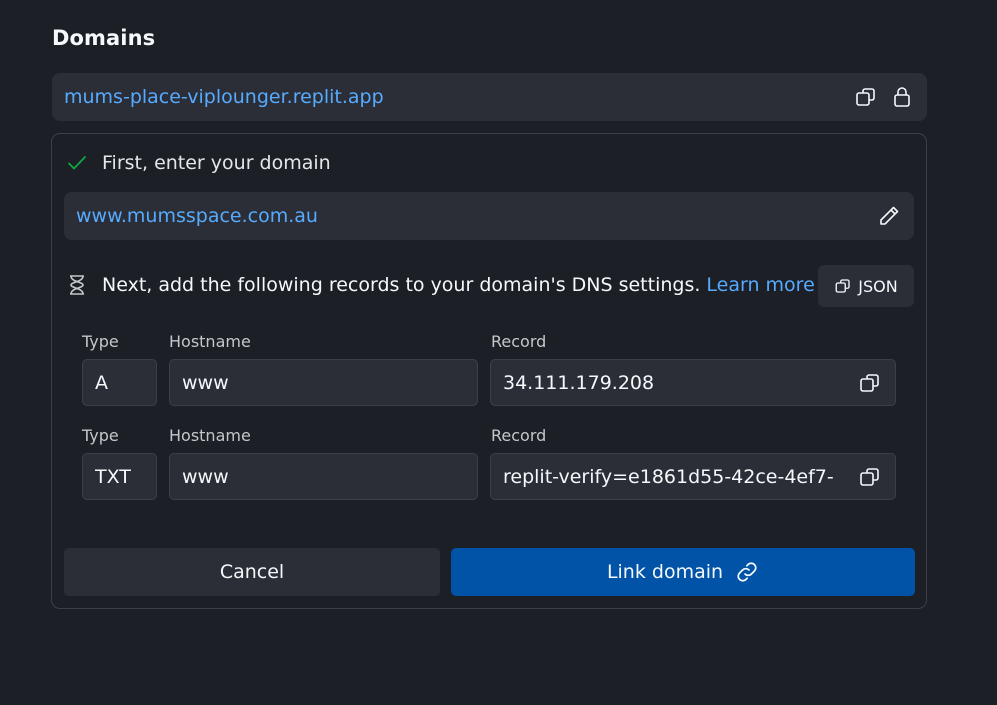  Describe the element at coordinates (676, 477) in the screenshot. I see `record-value: replit-verify=e1861d55-42ce-4ef7-` at that location.